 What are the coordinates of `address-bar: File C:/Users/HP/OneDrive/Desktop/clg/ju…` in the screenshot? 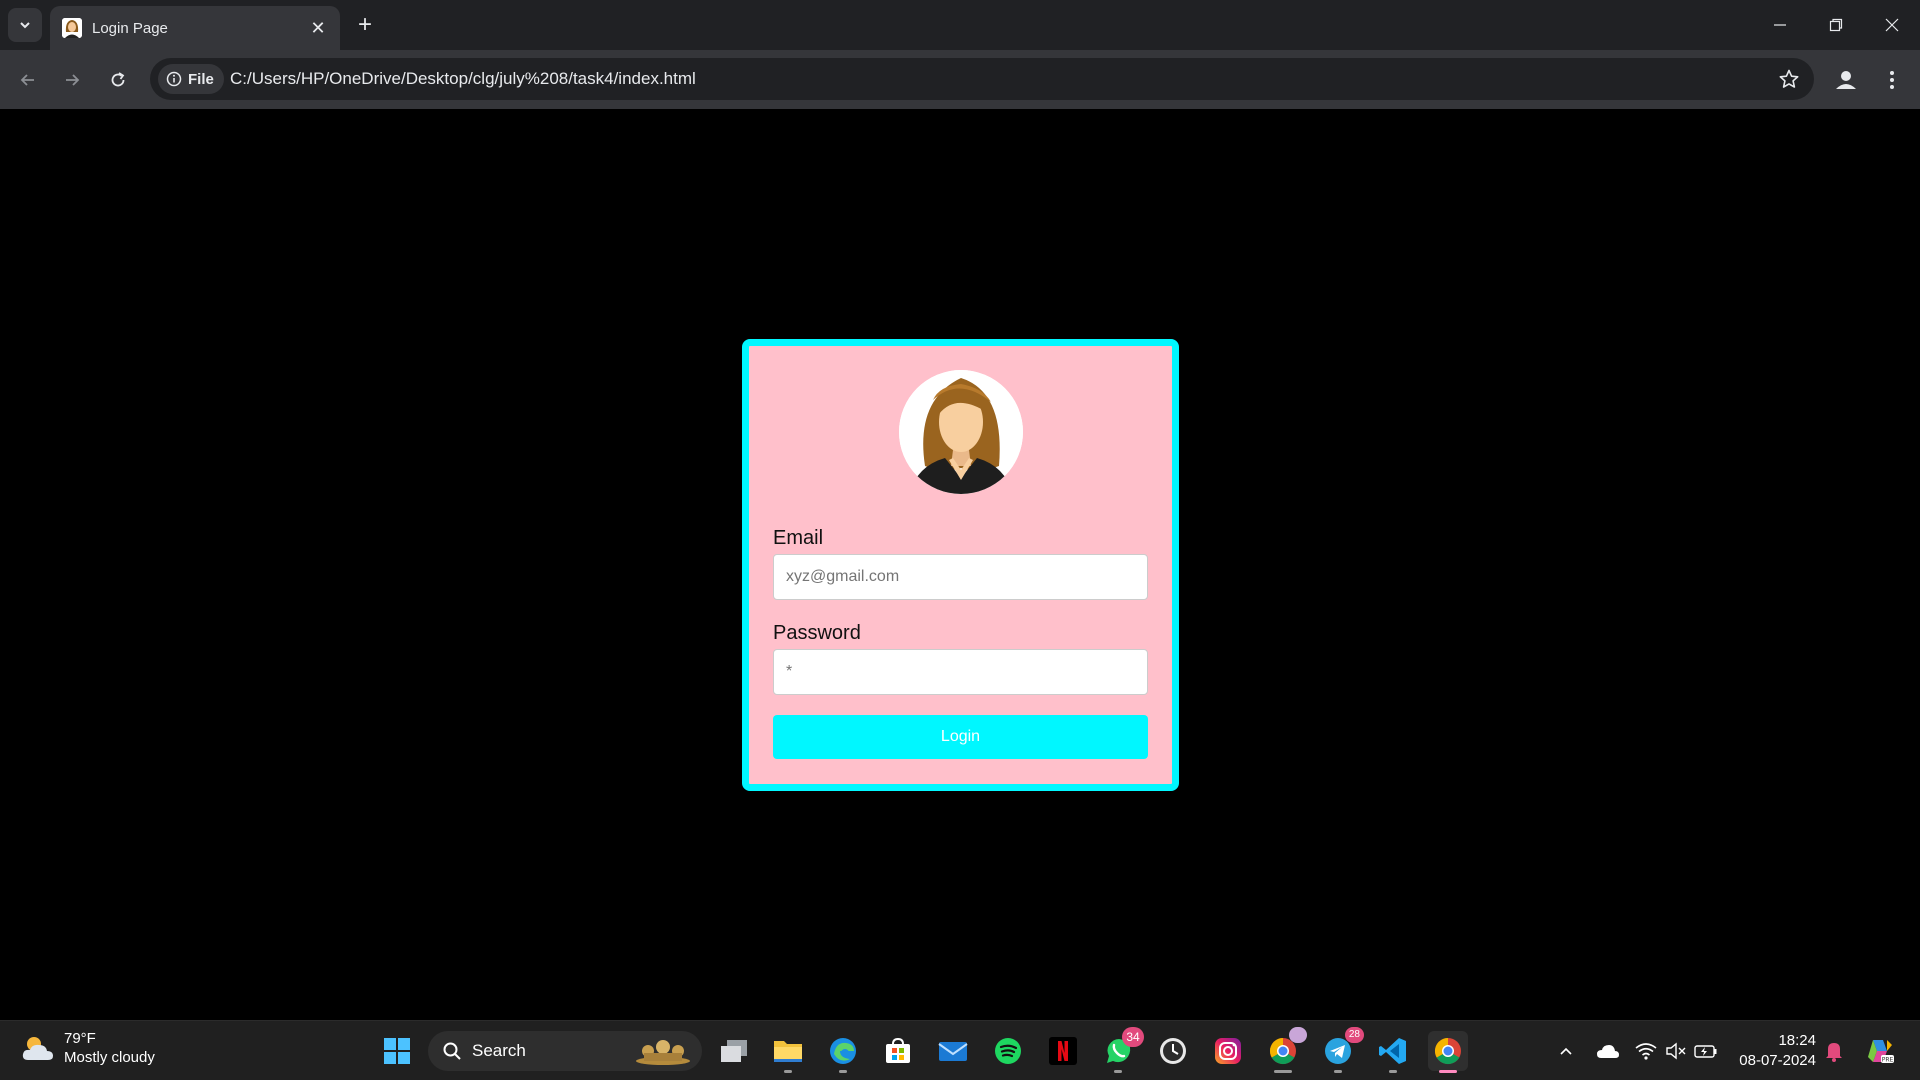 It's located at (982, 79).